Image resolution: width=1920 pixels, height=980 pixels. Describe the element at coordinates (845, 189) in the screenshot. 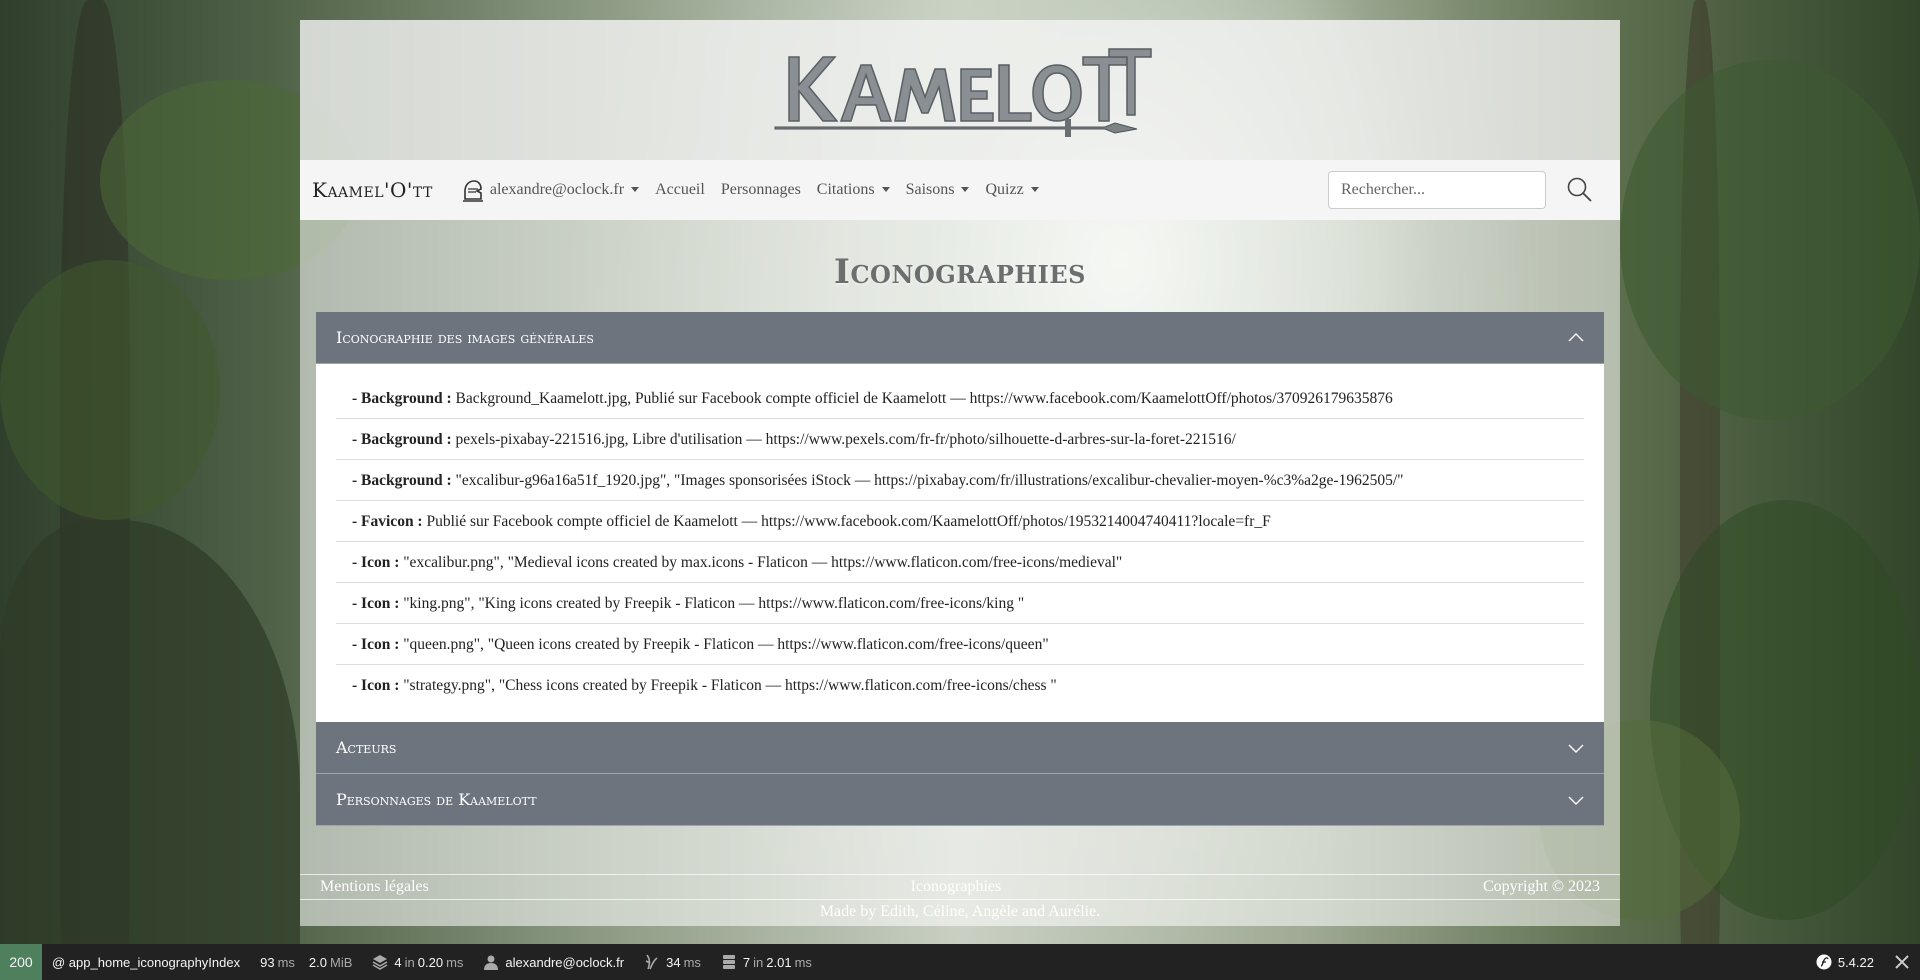

I see `nav-label-citations: Citations` at that location.